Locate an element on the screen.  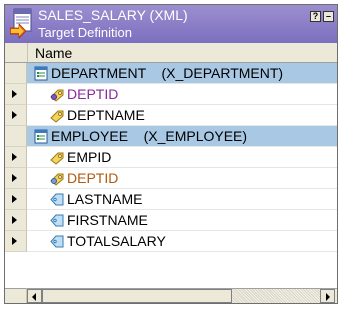
row-label: EMPID is located at coordinates (89, 157).